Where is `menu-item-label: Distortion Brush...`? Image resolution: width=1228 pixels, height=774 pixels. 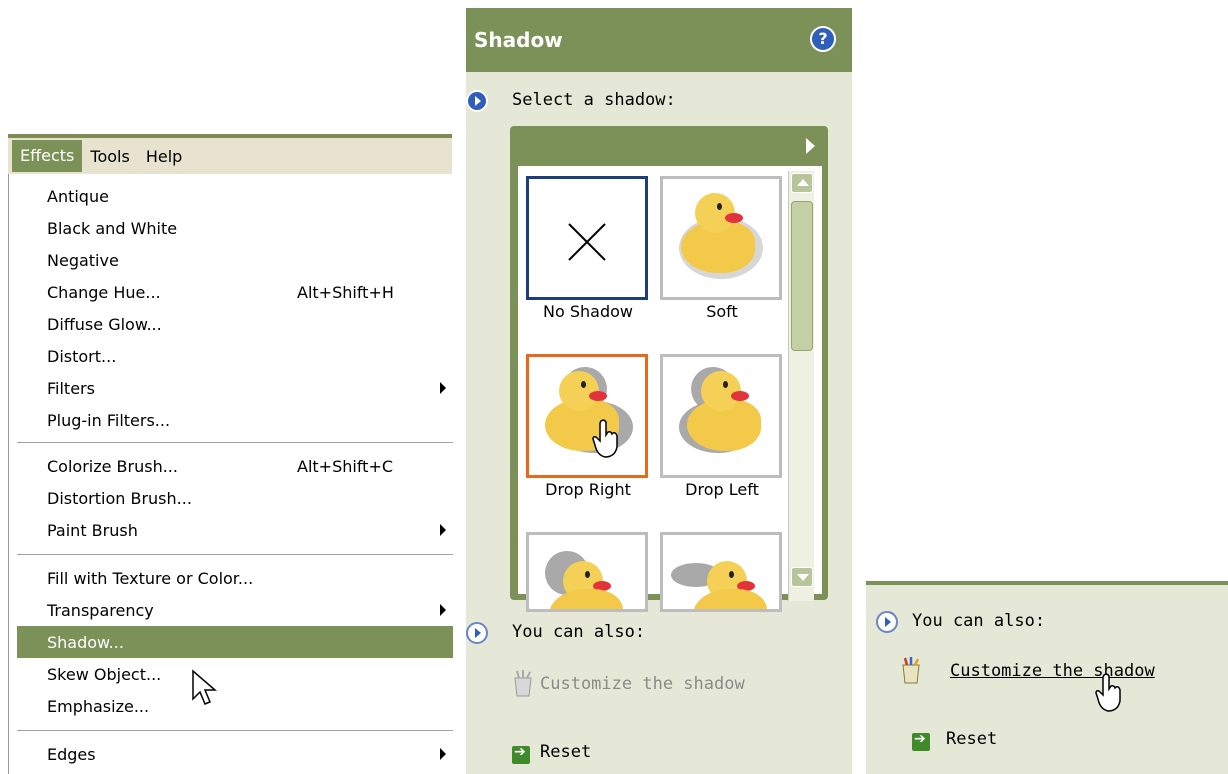 menu-item-label: Distortion Brush... is located at coordinates (119, 498).